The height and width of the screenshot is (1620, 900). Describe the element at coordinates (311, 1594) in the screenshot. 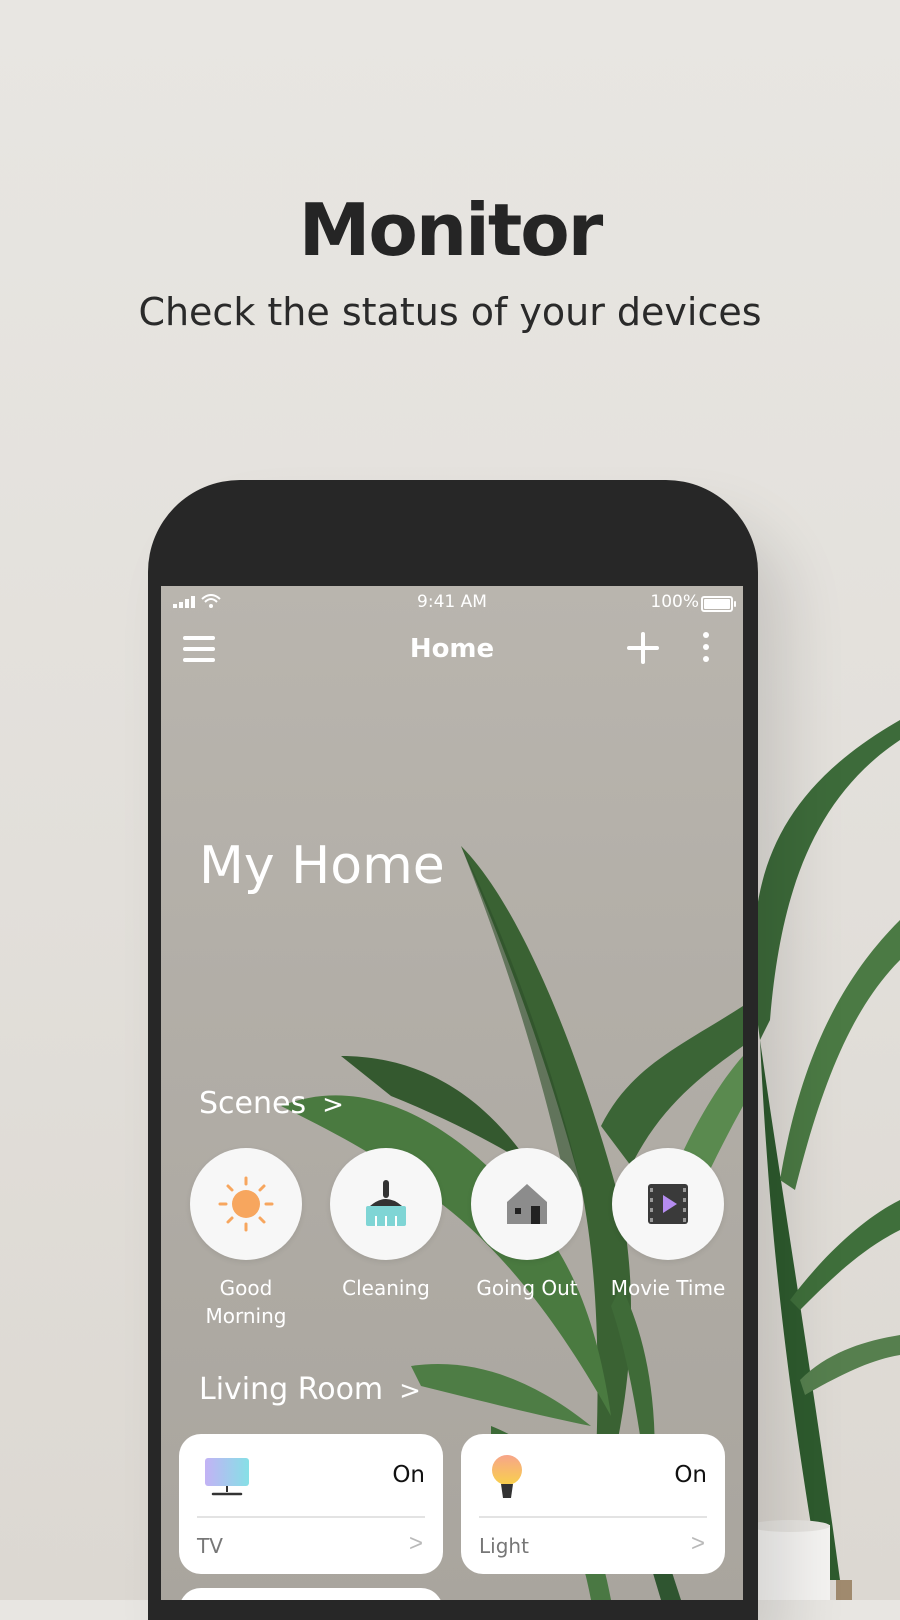

I see `device-card-partial` at that location.